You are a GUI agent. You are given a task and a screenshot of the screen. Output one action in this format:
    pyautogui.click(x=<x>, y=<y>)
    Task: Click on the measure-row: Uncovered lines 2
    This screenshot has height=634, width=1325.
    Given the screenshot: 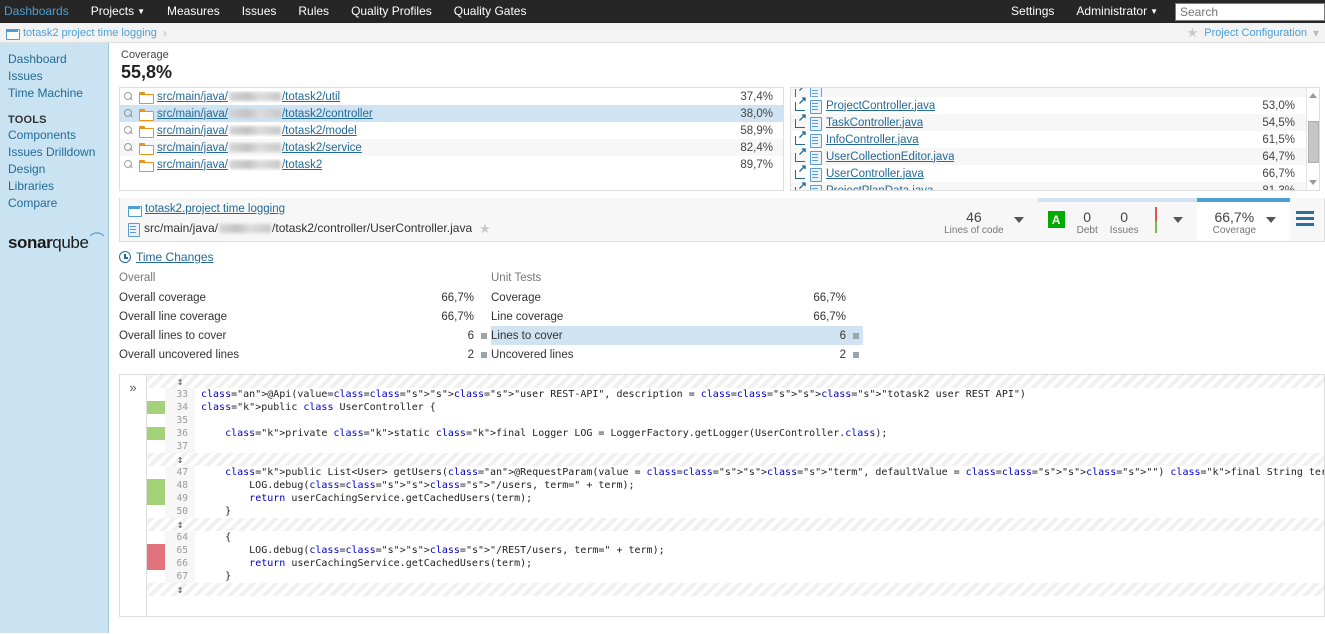 What is the action you would take?
    pyautogui.click(x=677, y=354)
    